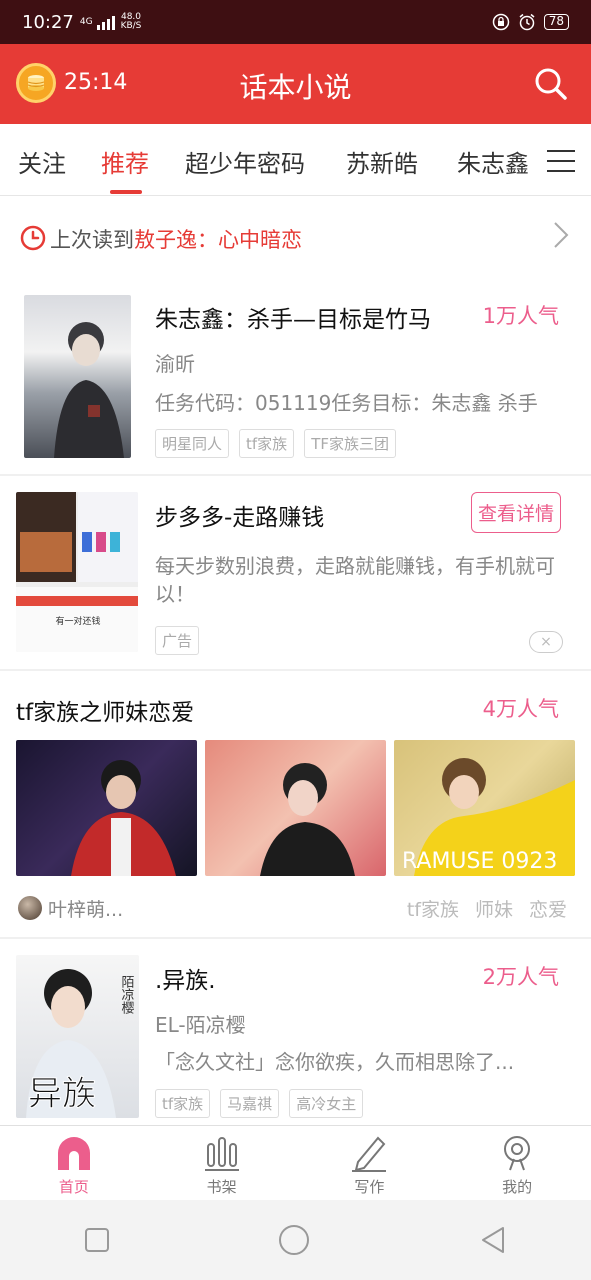 The image size is (591, 1280). Describe the element at coordinates (556, 22) in the screenshot. I see `battery-indicator: 78` at that location.